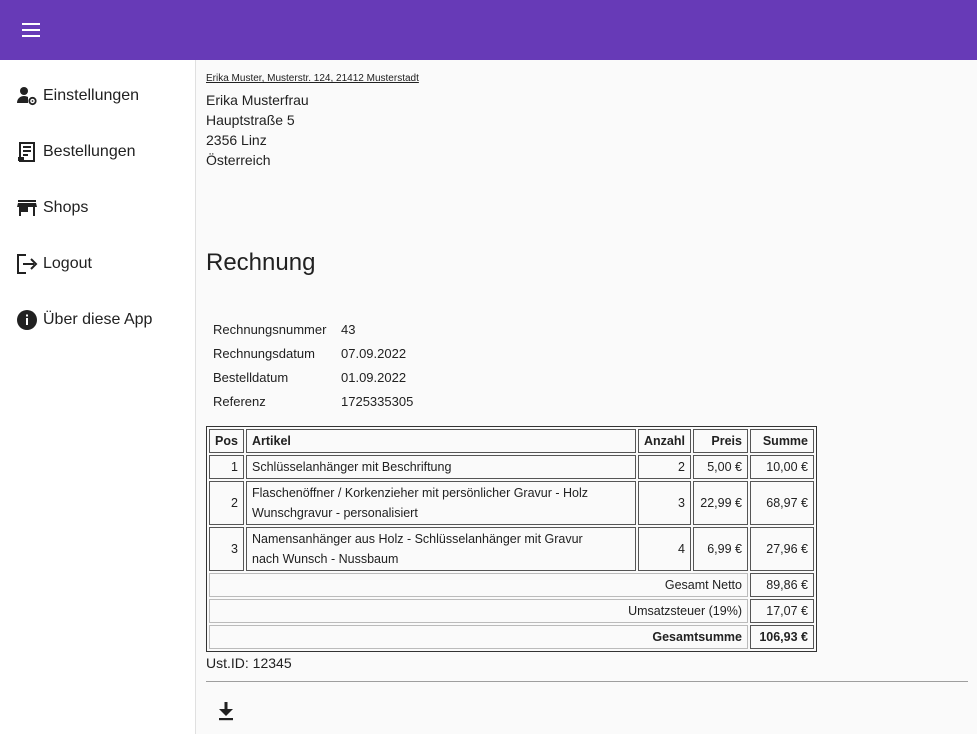 The height and width of the screenshot is (734, 977). What do you see at coordinates (97, 208) in the screenshot?
I see `sidebar-item-shops: Shops` at bounding box center [97, 208].